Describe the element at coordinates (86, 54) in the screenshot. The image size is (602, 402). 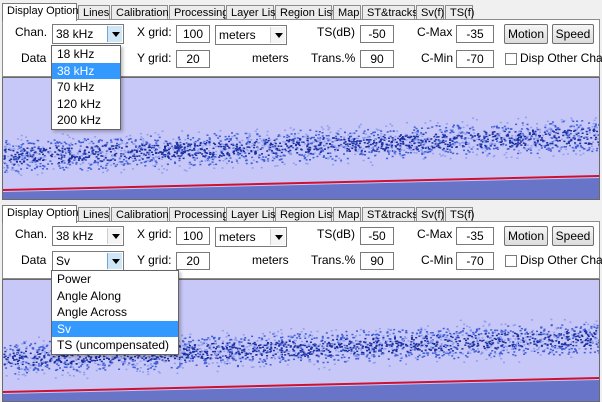
I see `chan-option-18khz: 18 kHz` at that location.